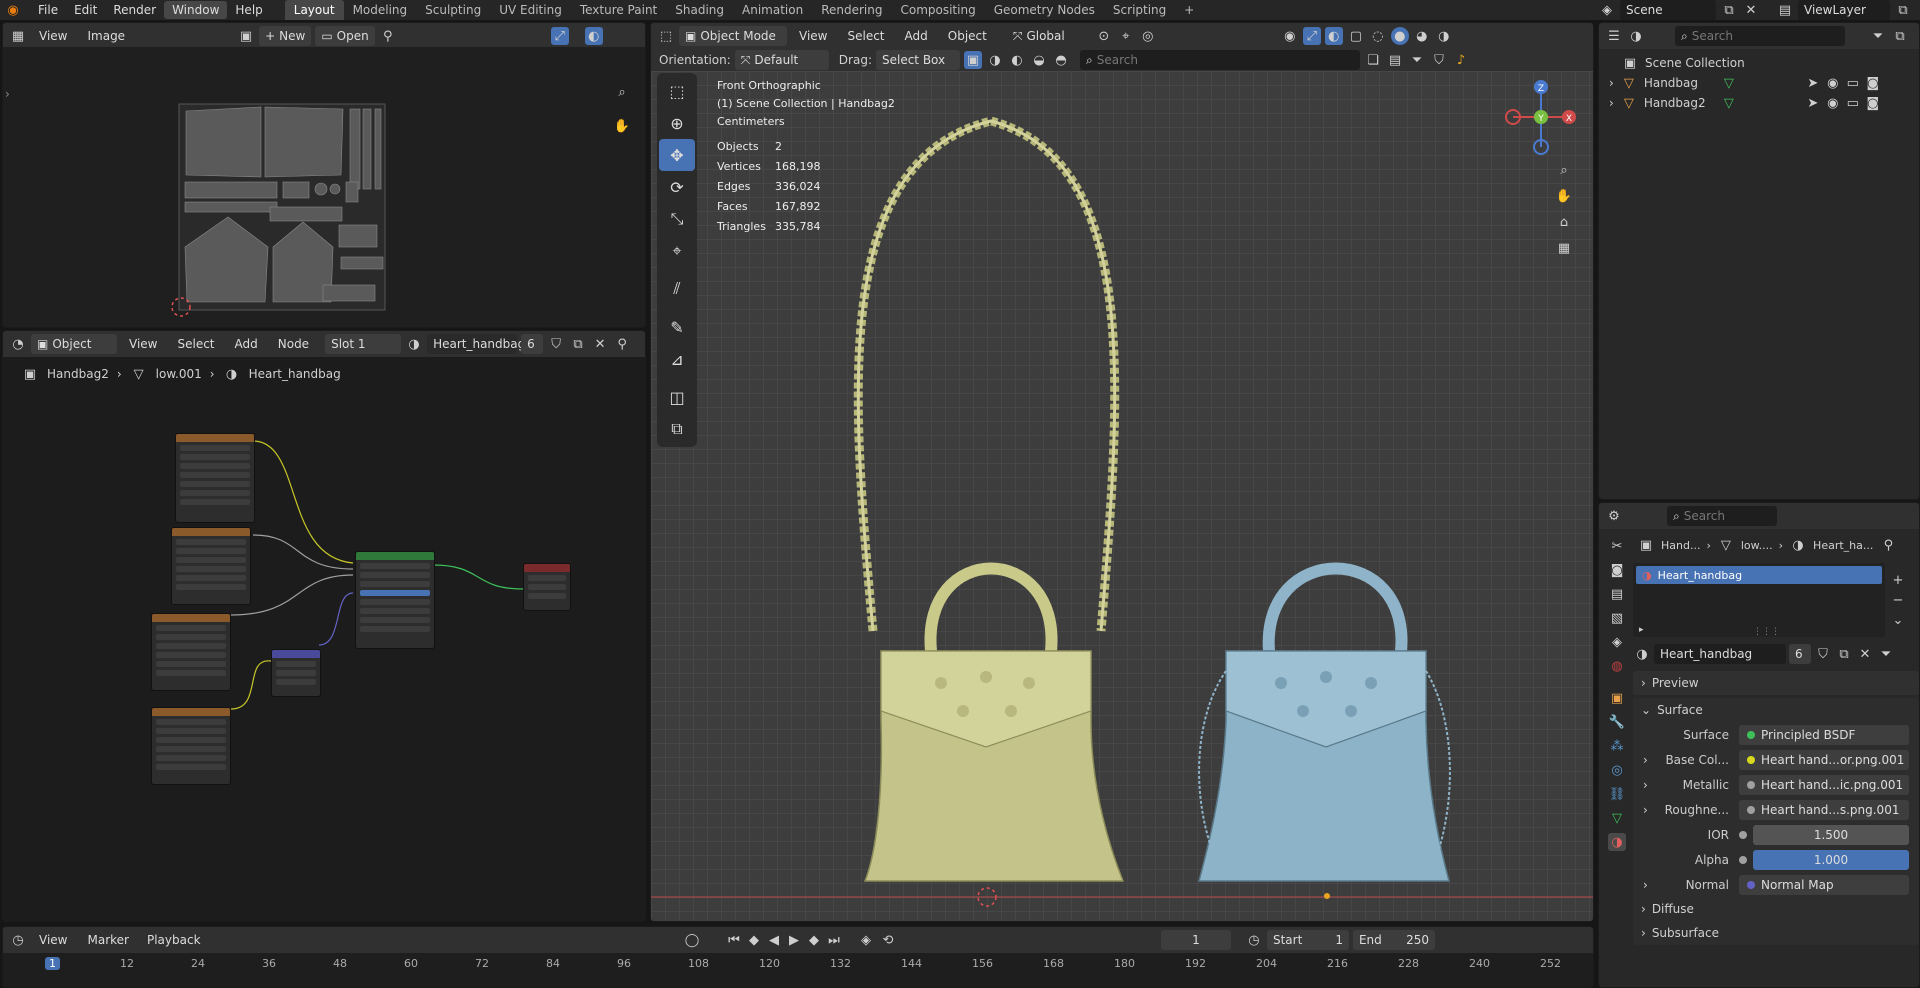 This screenshot has height=988, width=1920. Describe the element at coordinates (1831, 859) in the screenshot. I see `alpha-slider: 1.000` at that location.